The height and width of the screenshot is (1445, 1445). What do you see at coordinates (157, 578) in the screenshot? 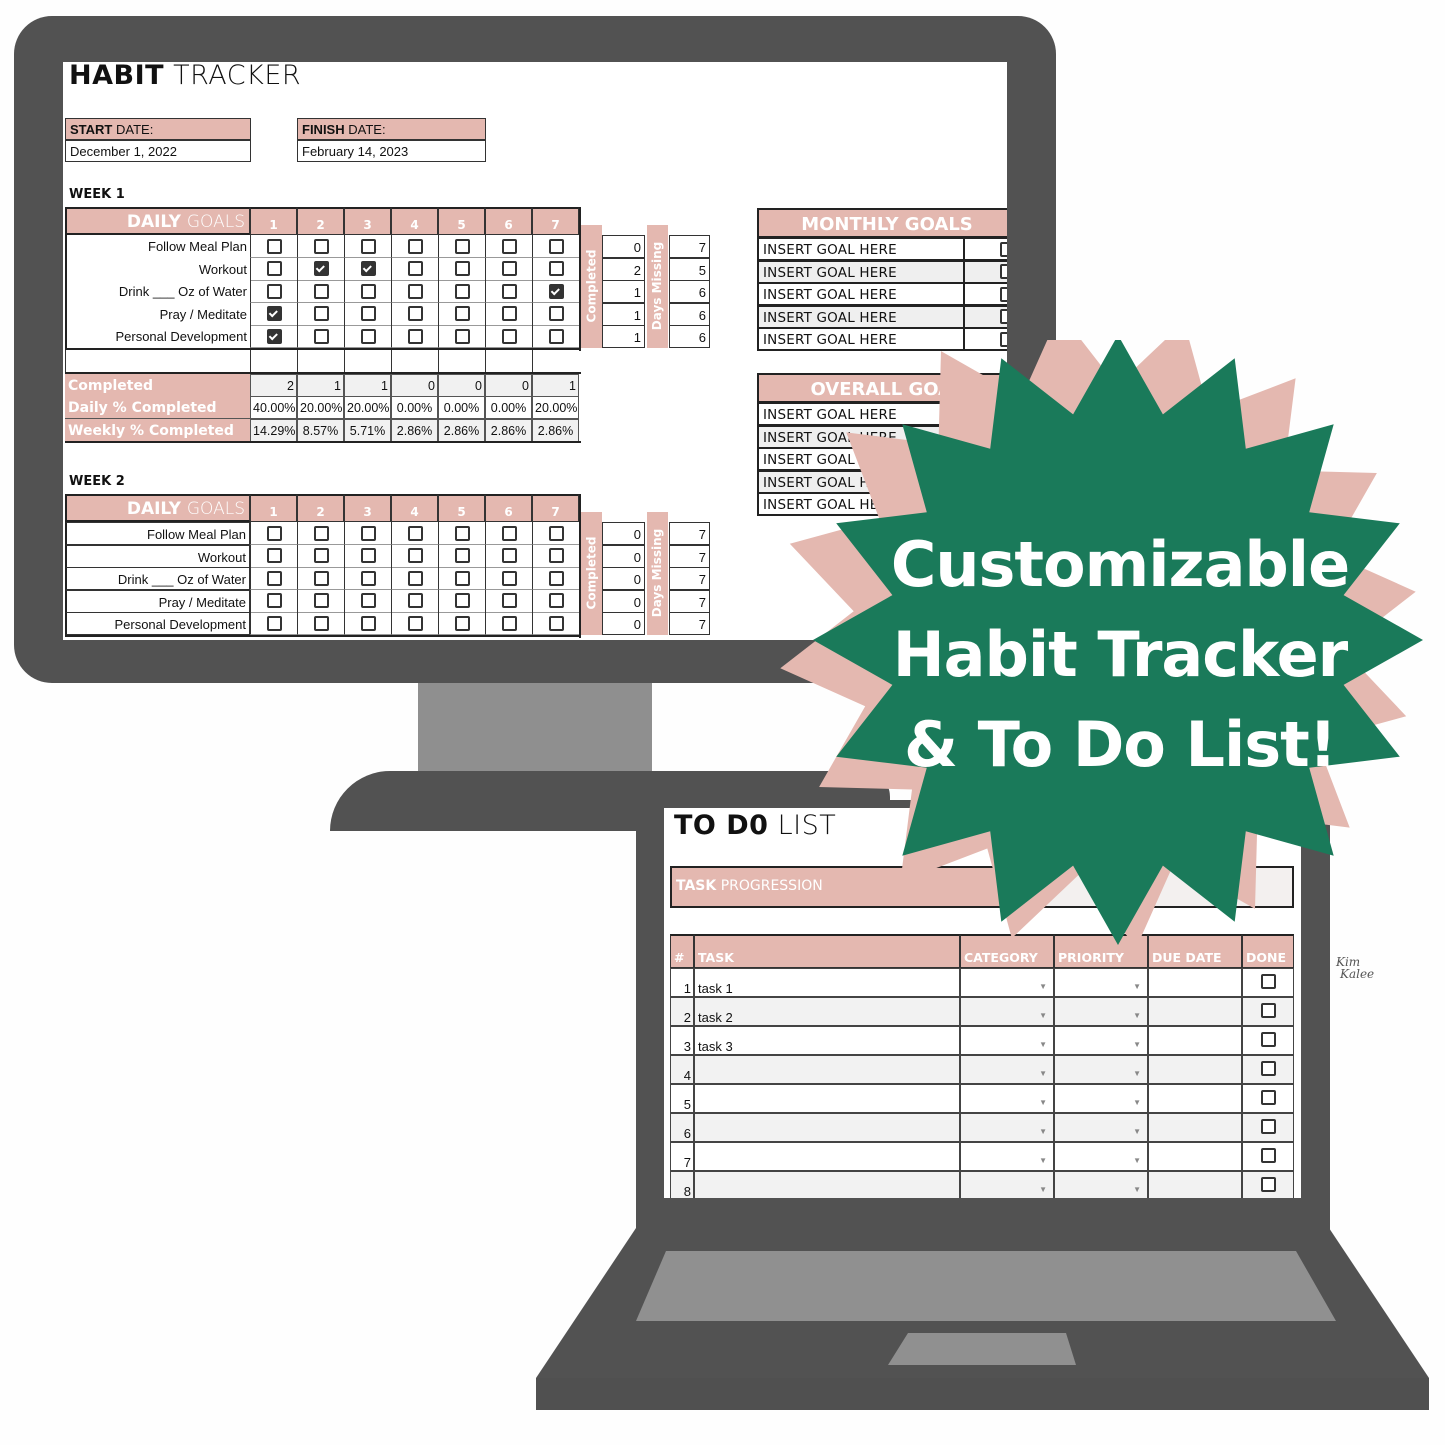
I see `habit-name: Drink ___ Oz of Water` at bounding box center [157, 578].